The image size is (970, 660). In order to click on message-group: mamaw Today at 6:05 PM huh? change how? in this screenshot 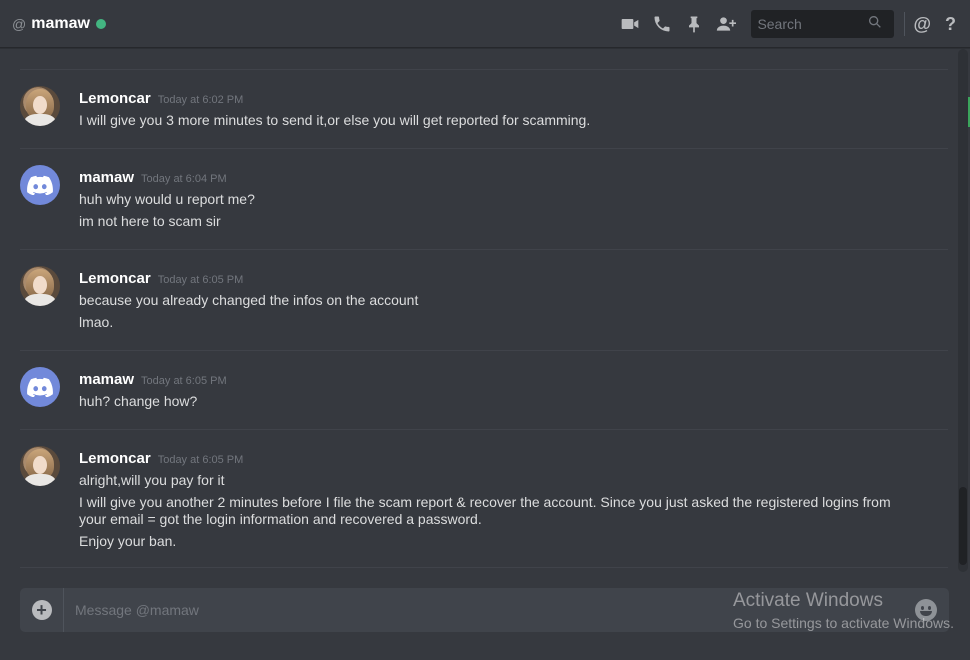, I will do `click(484, 390)`.